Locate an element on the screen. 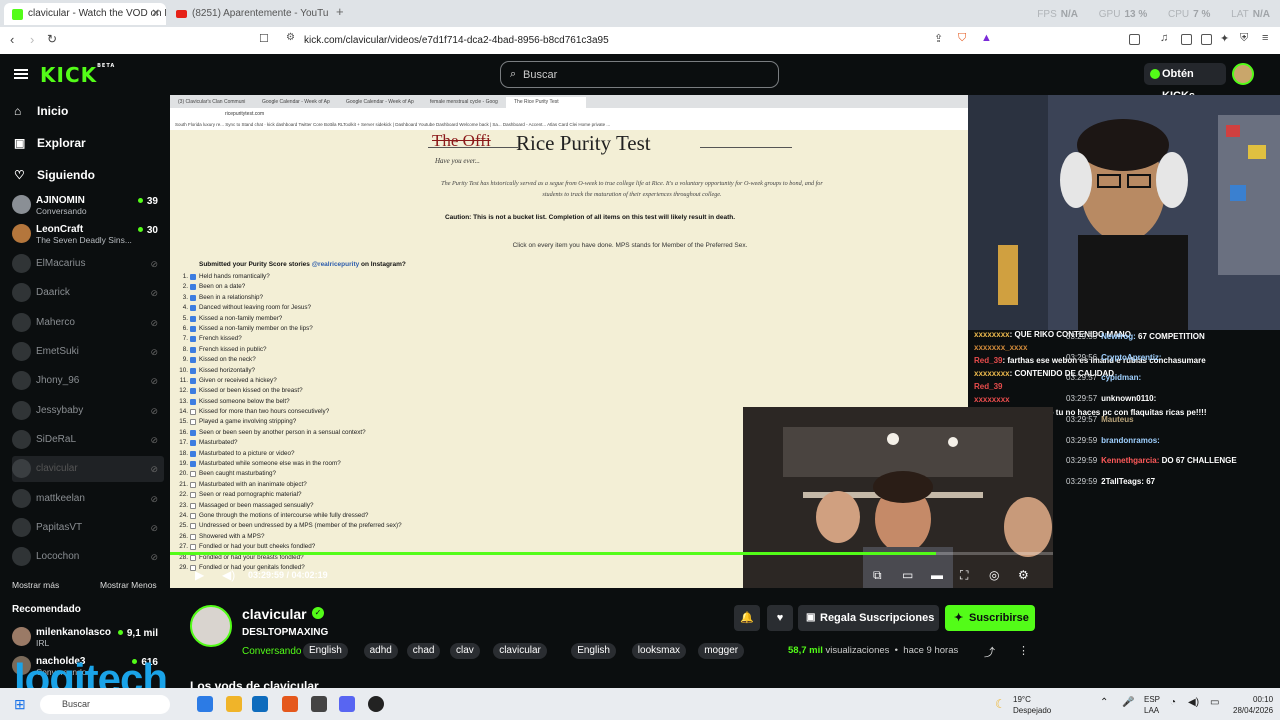  following-channel-selected: clavicular ⊘ is located at coordinates (88, 469).